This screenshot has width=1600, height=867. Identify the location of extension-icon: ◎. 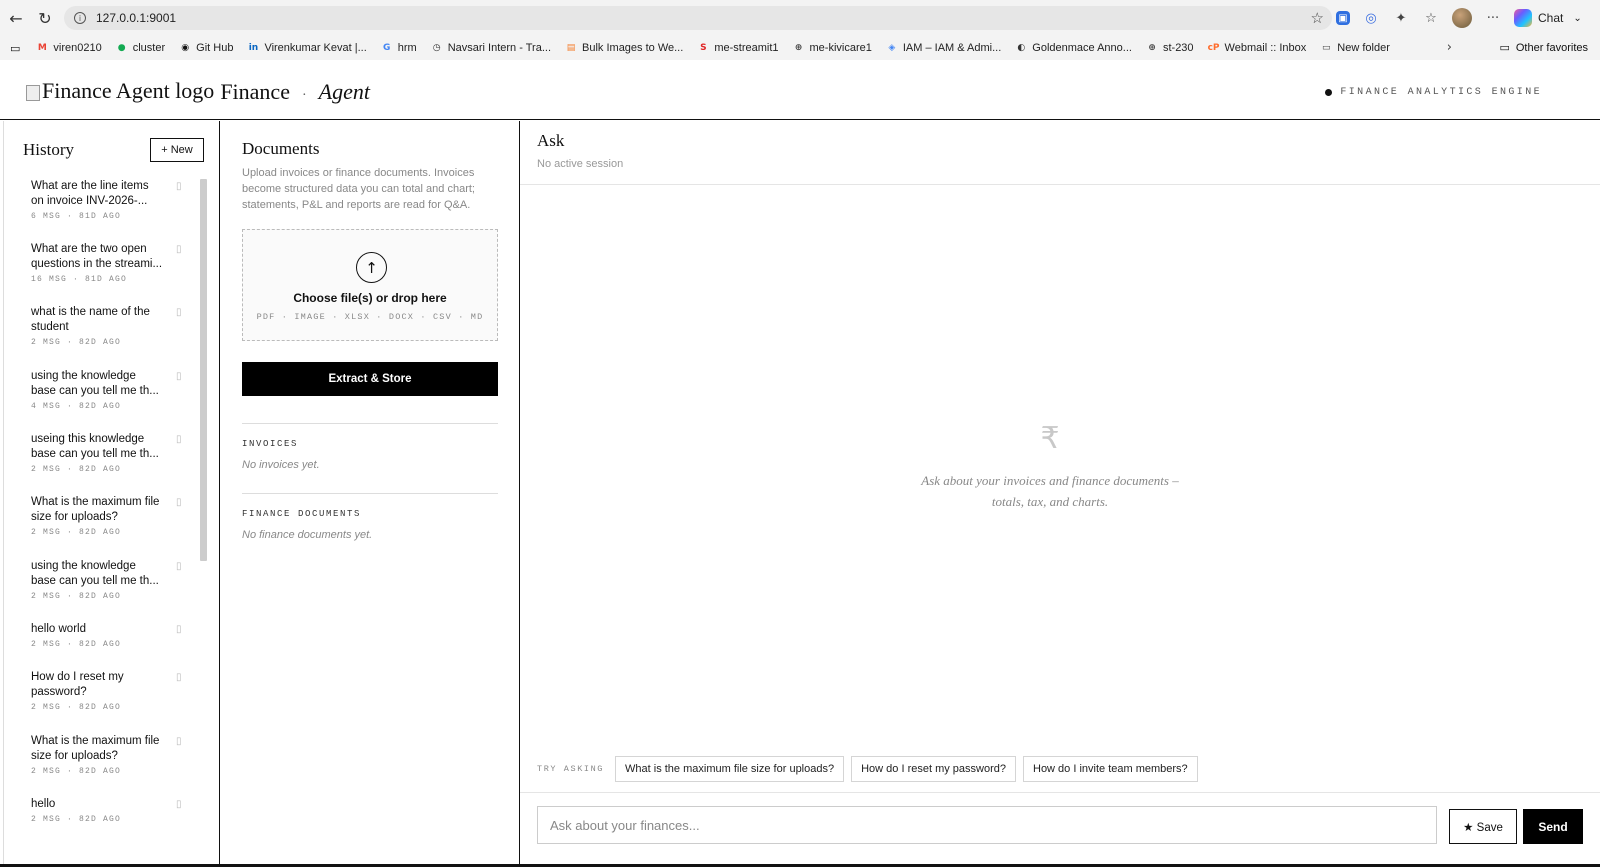
(1371, 18).